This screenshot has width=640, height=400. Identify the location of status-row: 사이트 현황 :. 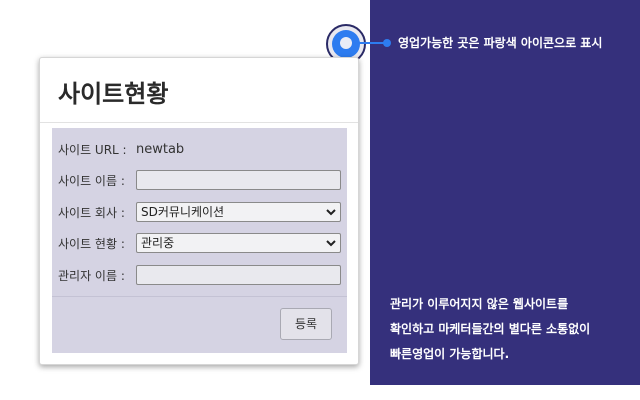
(97, 243).